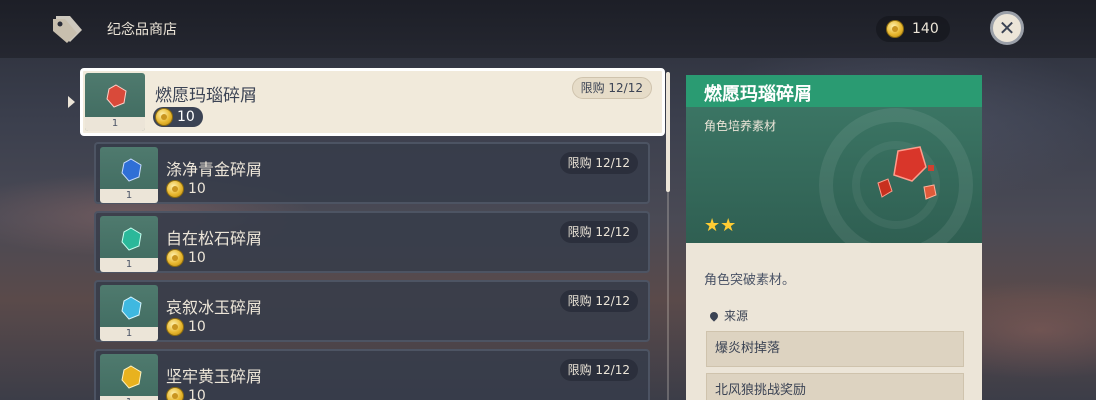 This screenshot has width=1096, height=400. Describe the element at coordinates (67, 29) in the screenshot. I see `price-tag-icon` at that location.